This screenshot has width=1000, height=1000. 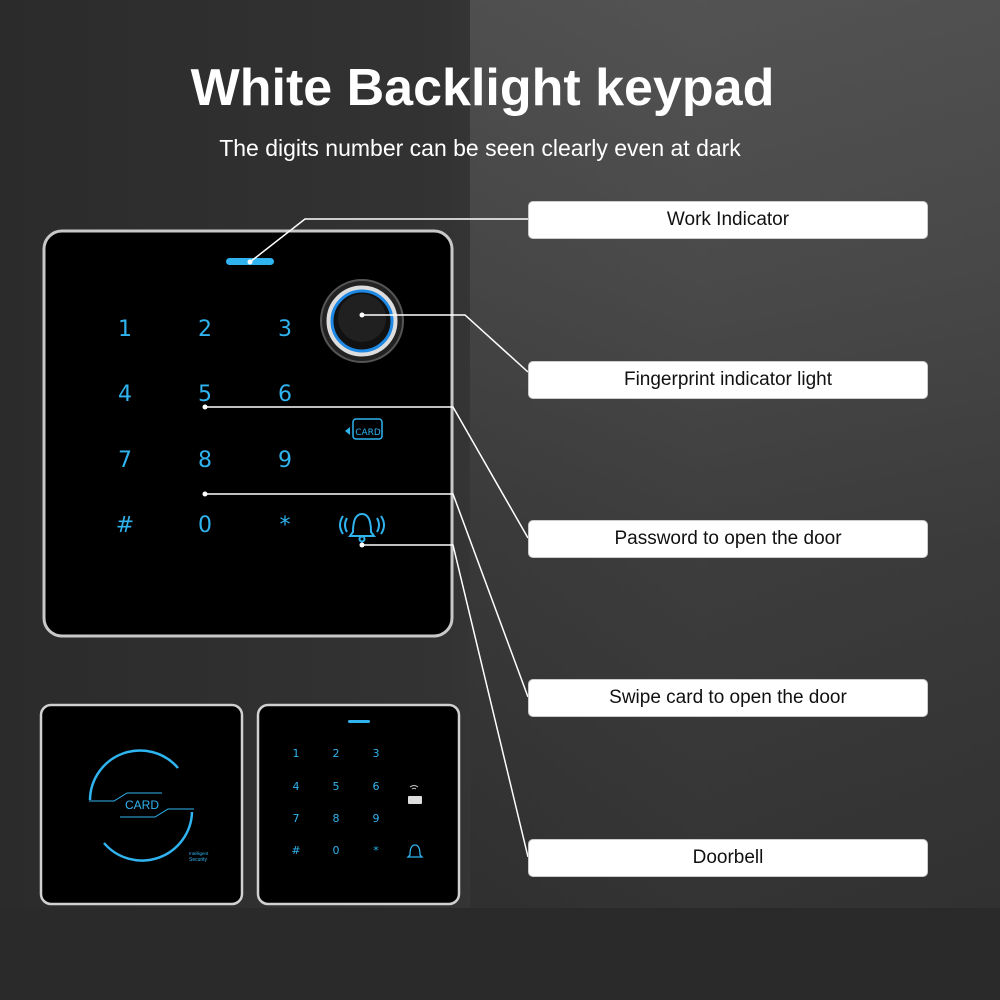 What do you see at coordinates (125, 394) in the screenshot?
I see `keypad-key: 4` at bounding box center [125, 394].